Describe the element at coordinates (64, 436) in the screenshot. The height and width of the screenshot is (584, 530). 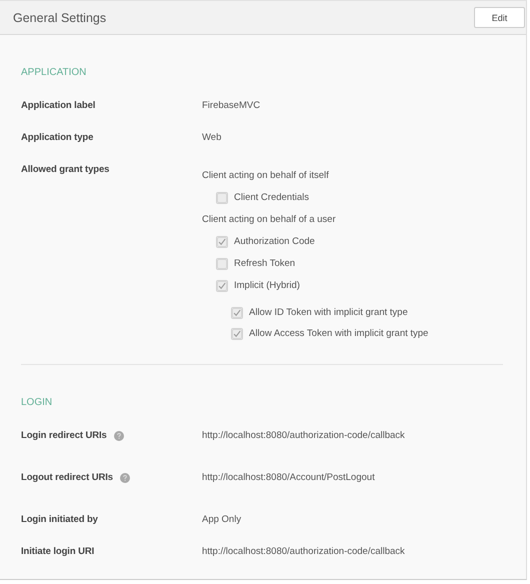
I see `field-label: Login redirect URIs` at that location.